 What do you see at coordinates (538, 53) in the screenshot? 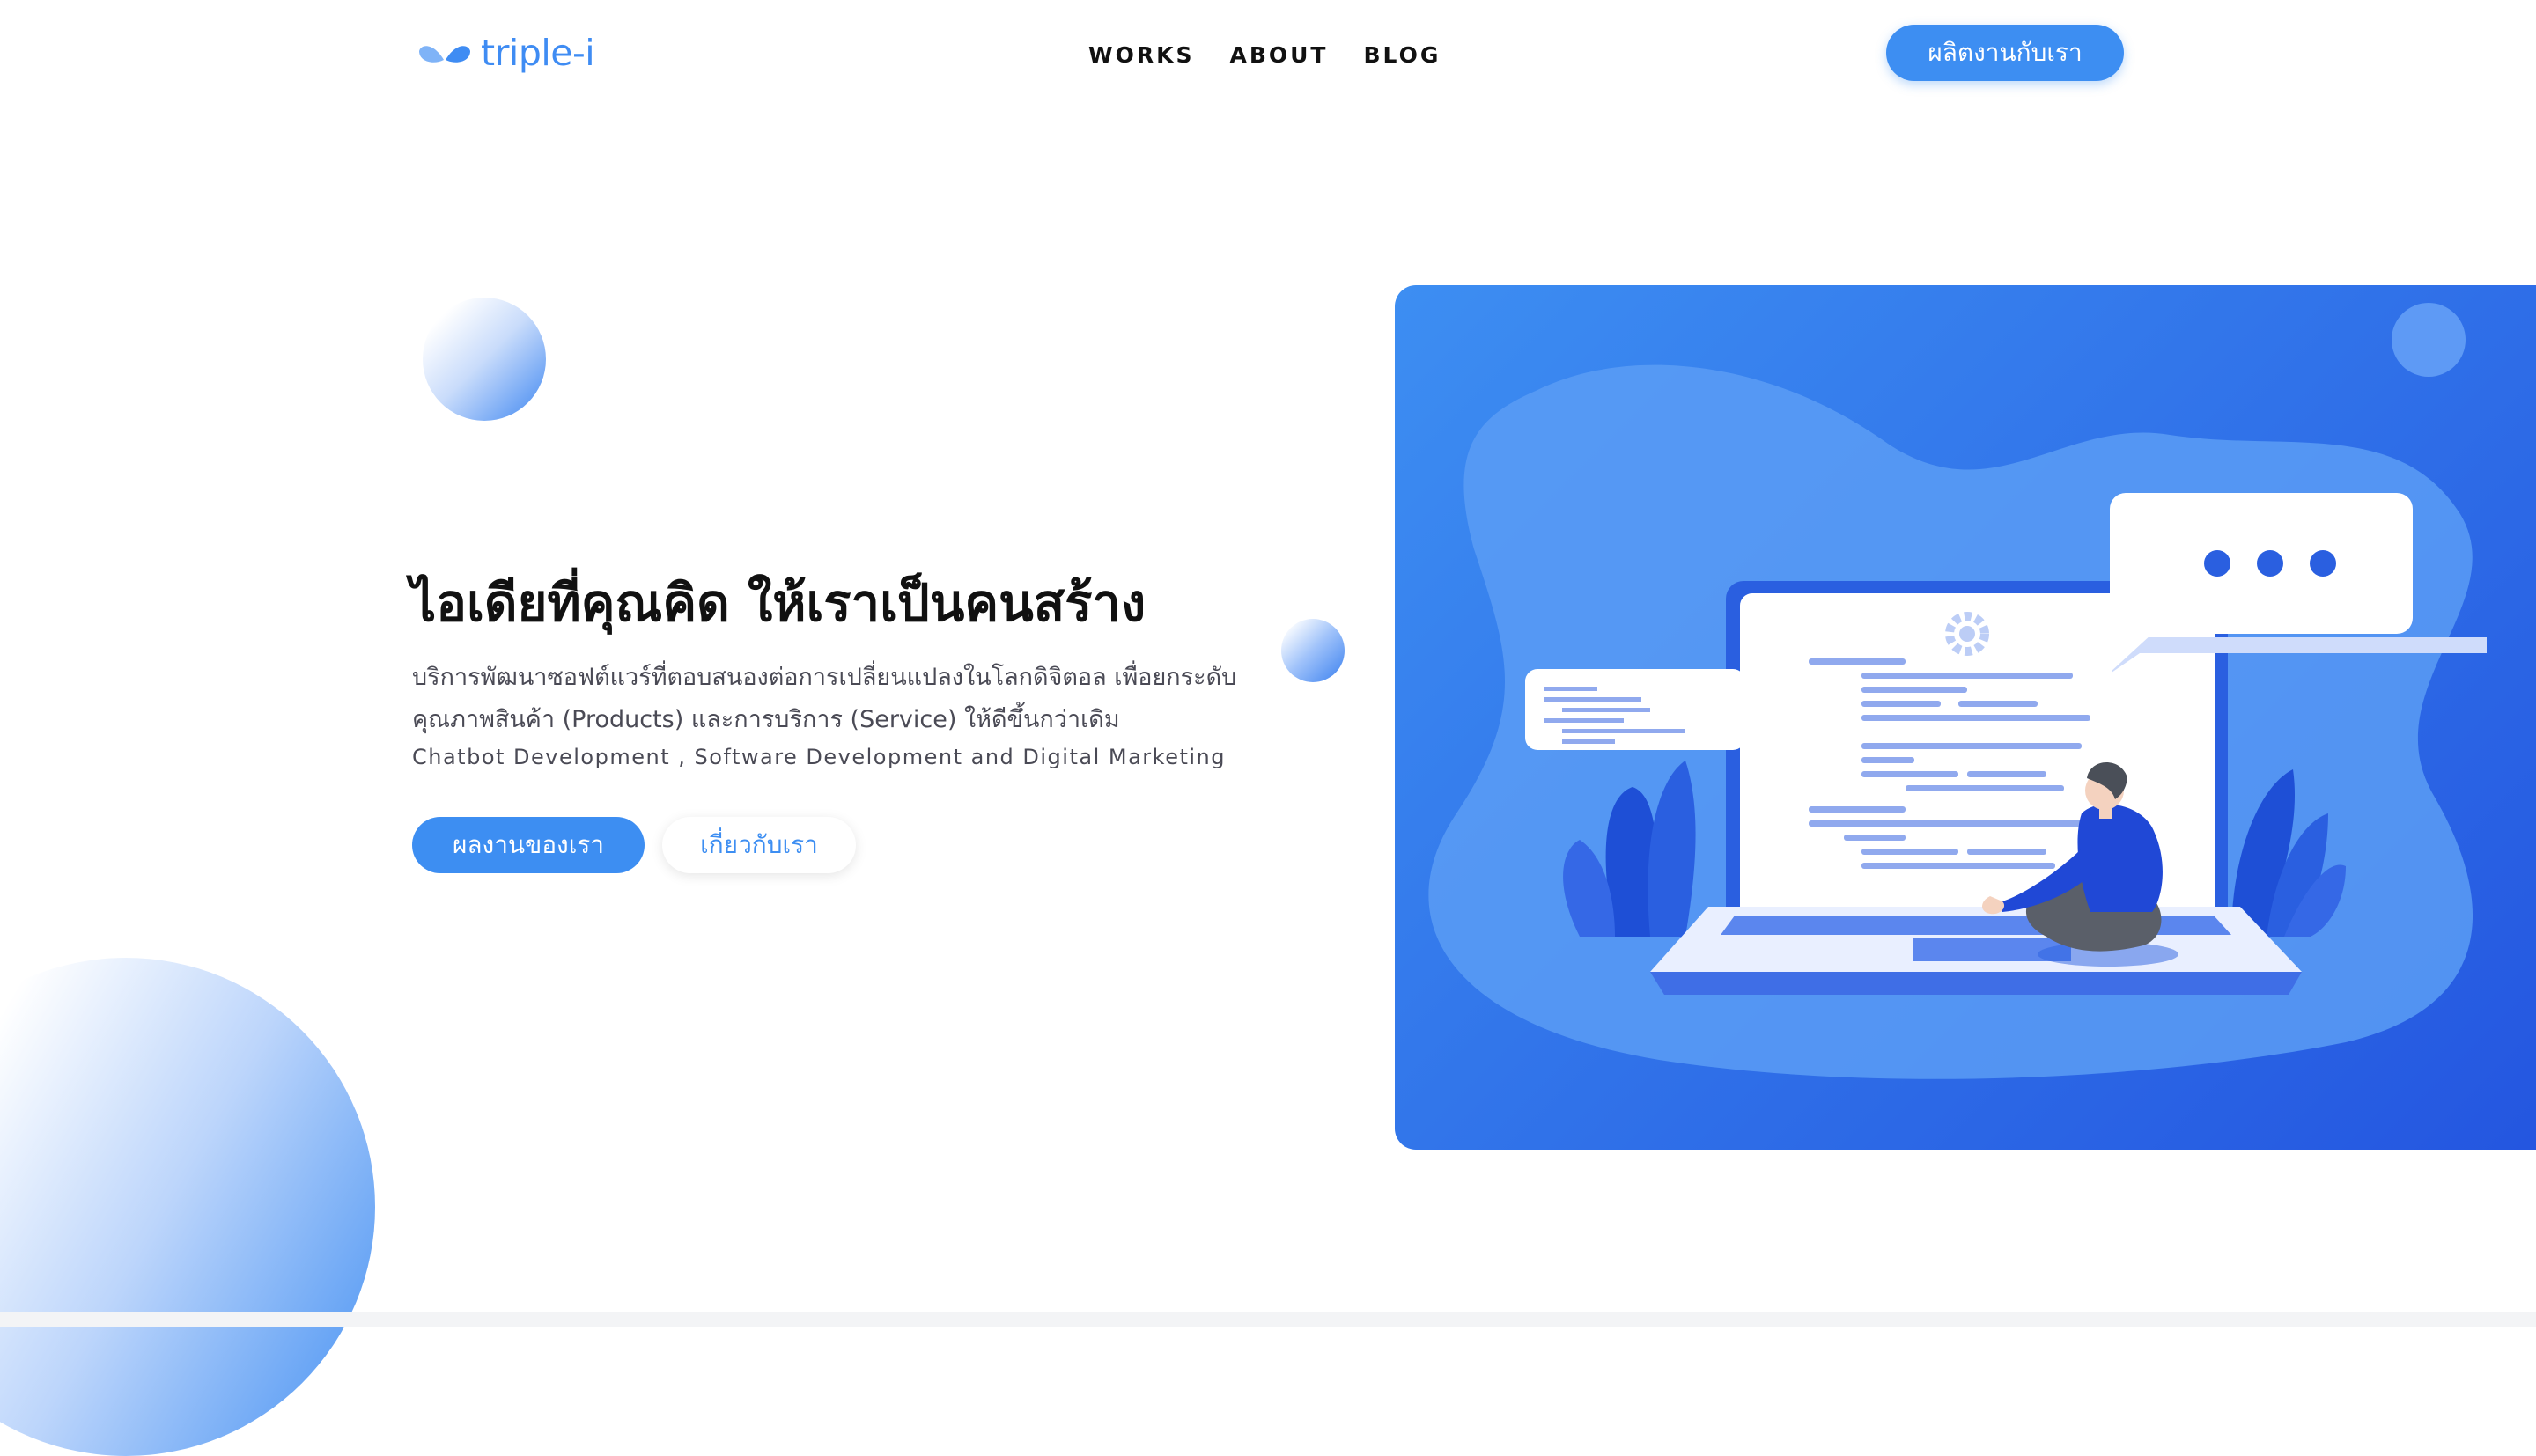
I see `brand-name: triple-i` at bounding box center [538, 53].